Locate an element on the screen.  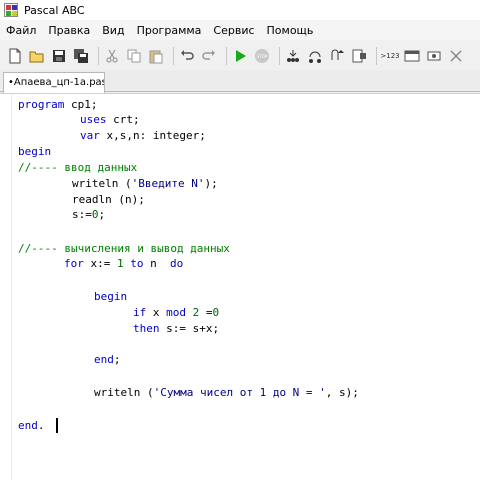
counter-button: >123 is located at coordinates (390, 56).